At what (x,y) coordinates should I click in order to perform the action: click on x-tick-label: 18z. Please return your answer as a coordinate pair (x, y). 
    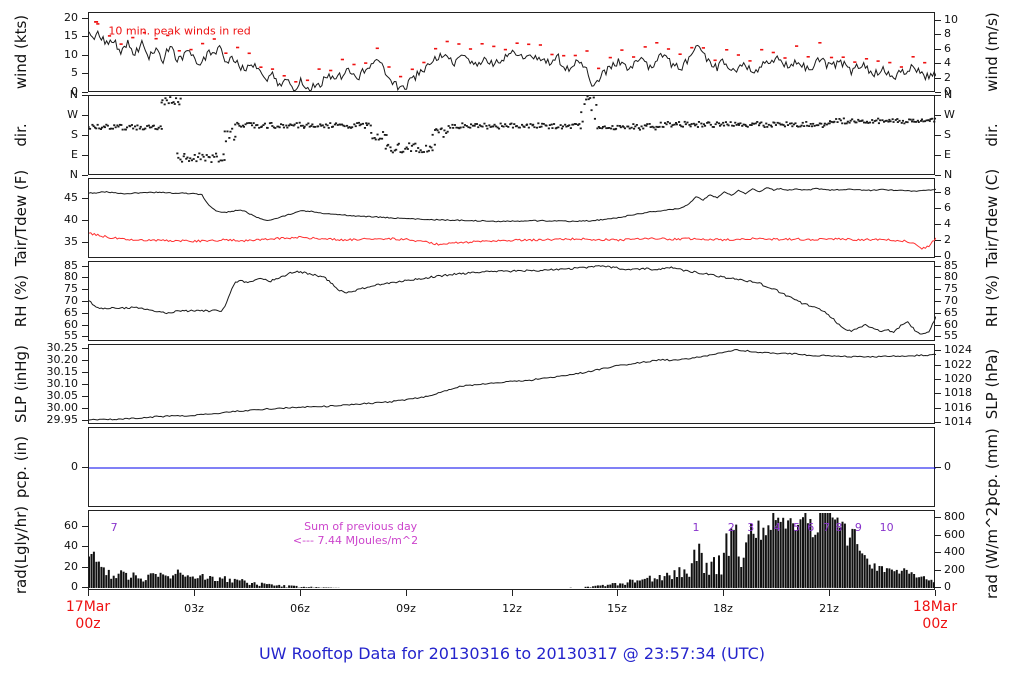
    Looking at the image, I should click on (723, 608).